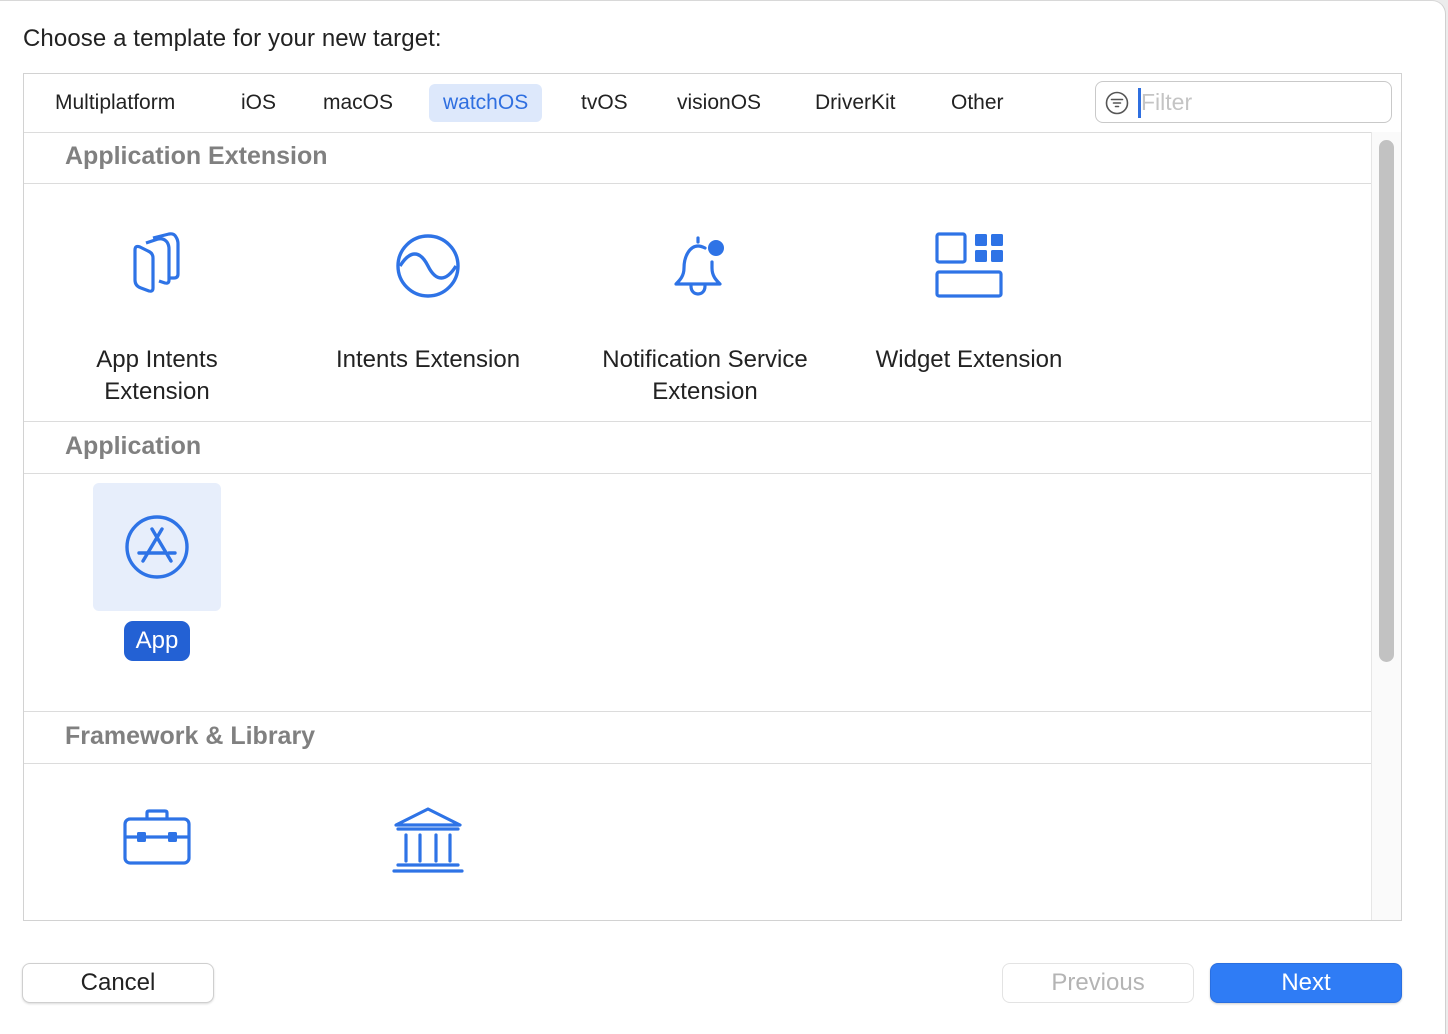 This screenshot has width=1448, height=1034. I want to click on tab-driverkit: DriverKit, so click(855, 103).